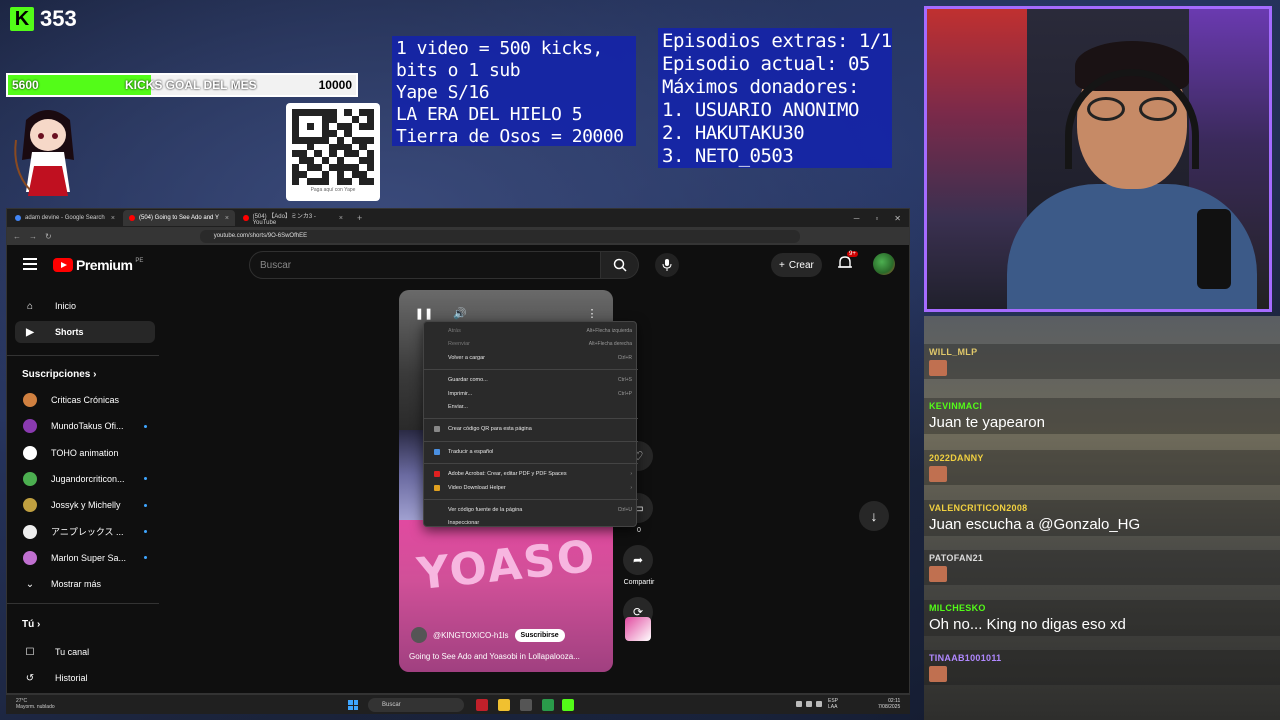 This screenshot has height=720, width=1280. What do you see at coordinates (539, 635) in the screenshot?
I see `subscribe-button: Suscribirse` at bounding box center [539, 635].